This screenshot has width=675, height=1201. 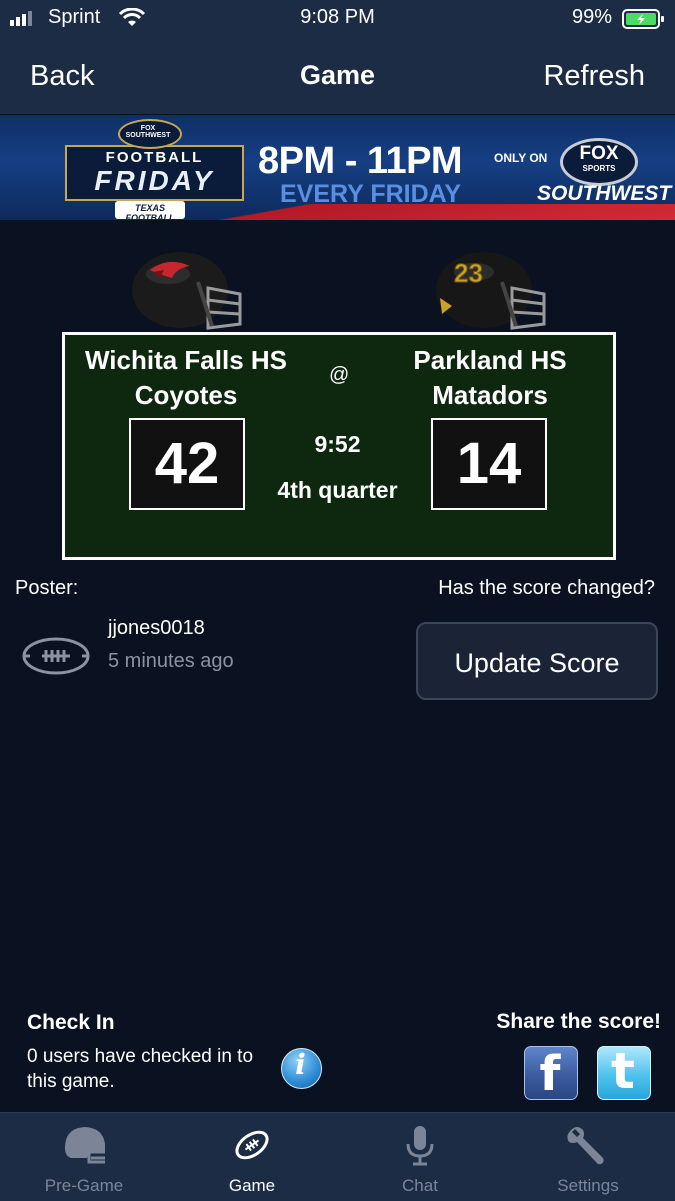 What do you see at coordinates (585, 1146) in the screenshot?
I see `wrench-icon` at bounding box center [585, 1146].